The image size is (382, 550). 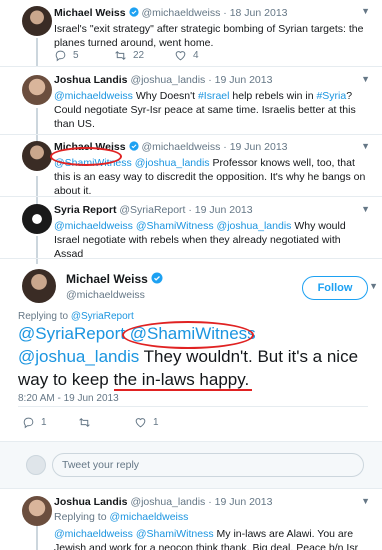 What do you see at coordinates (196, 55) in the screenshot?
I see `like-count: 4` at bounding box center [196, 55].